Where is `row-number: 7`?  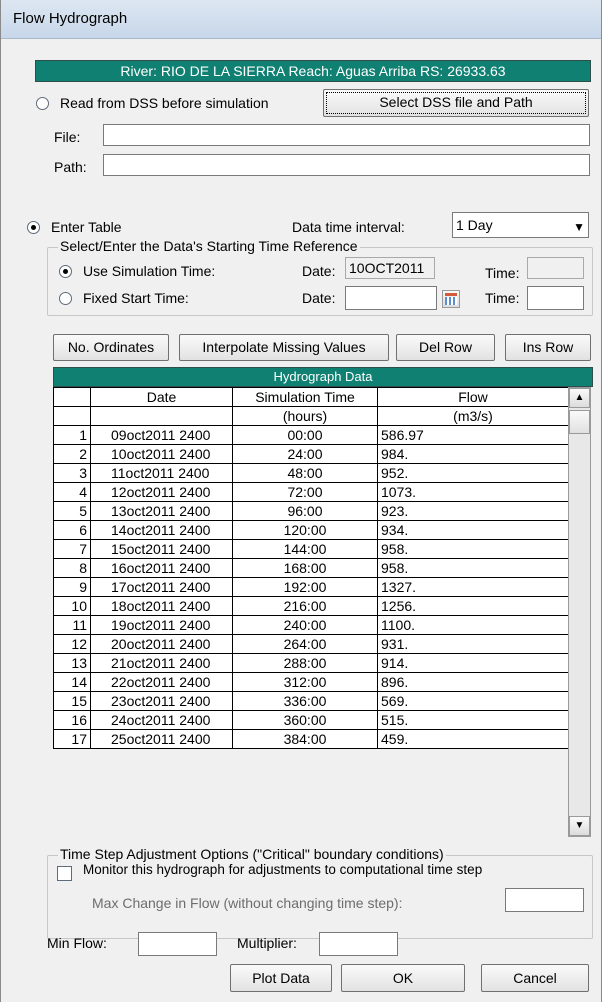 row-number: 7 is located at coordinates (72, 549).